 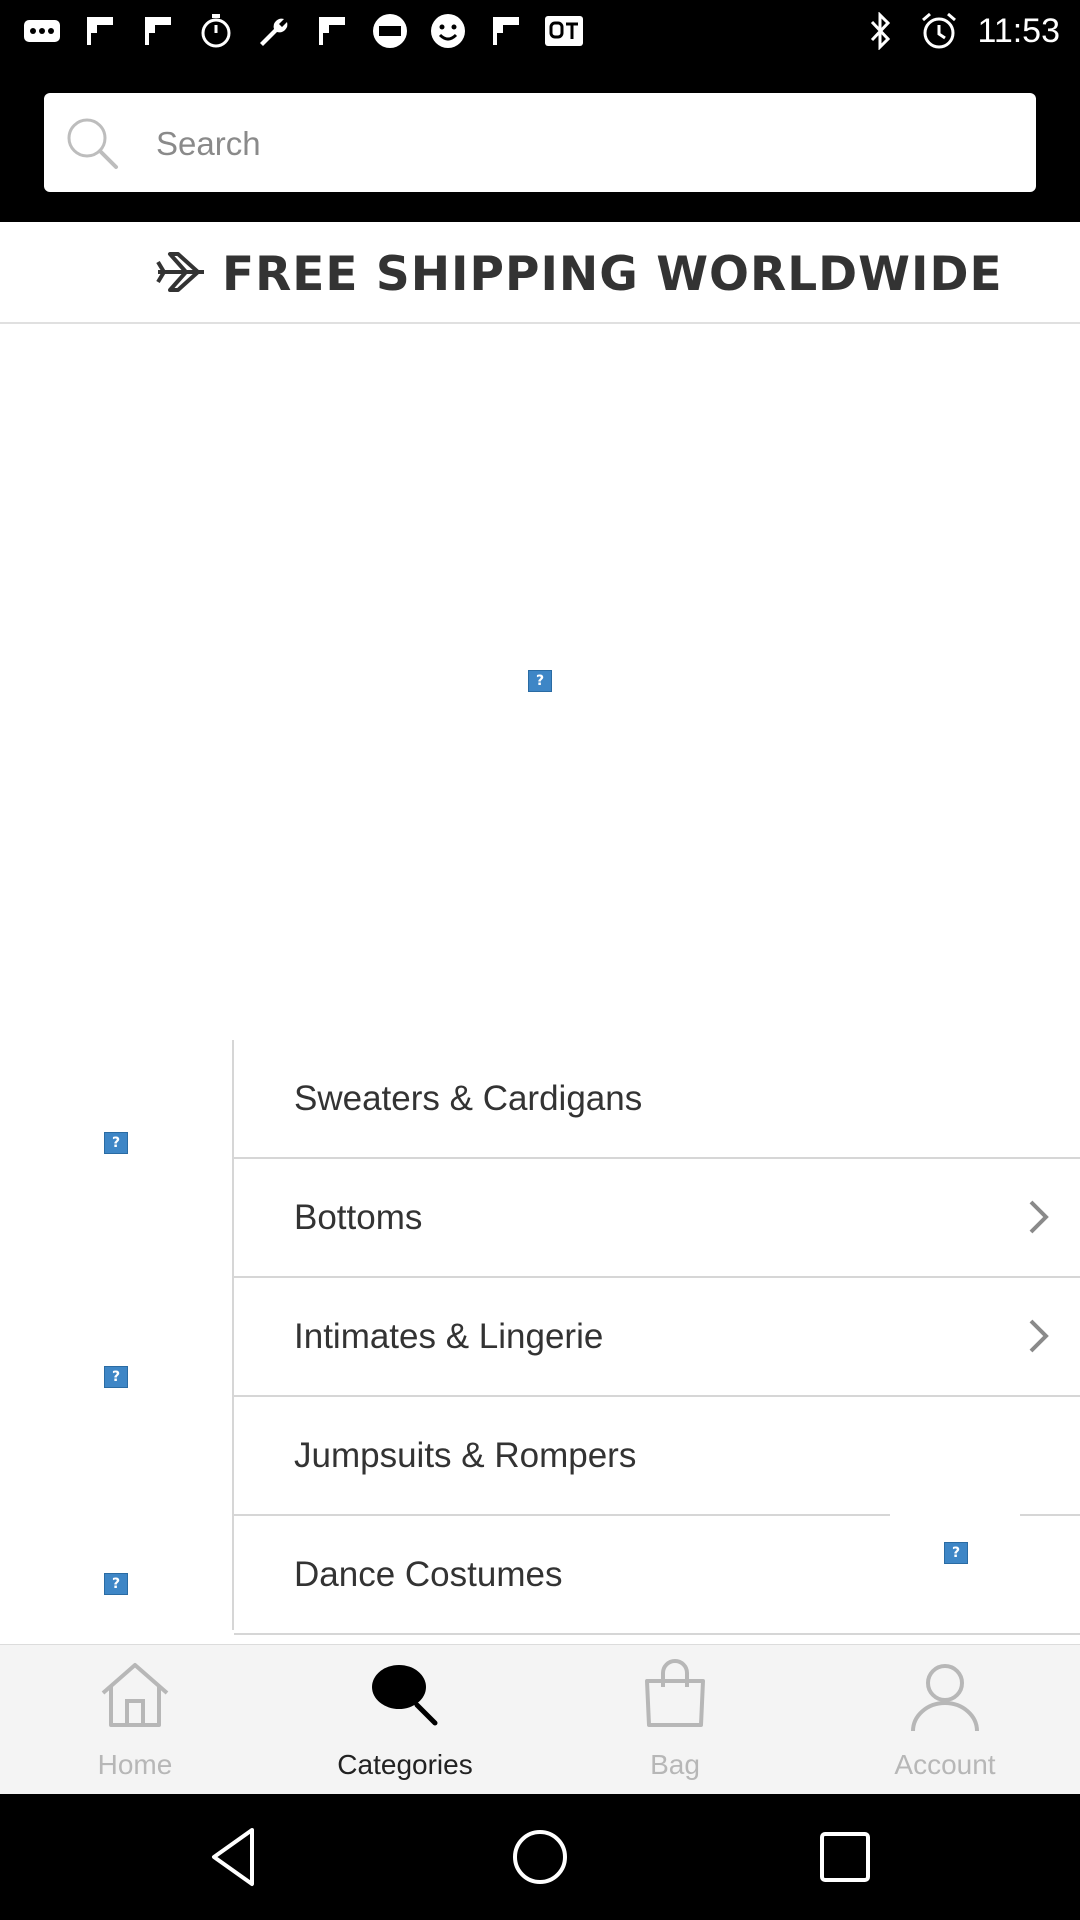 What do you see at coordinates (657, 1218) in the screenshot?
I see `category-item-bottoms: Bottoms` at bounding box center [657, 1218].